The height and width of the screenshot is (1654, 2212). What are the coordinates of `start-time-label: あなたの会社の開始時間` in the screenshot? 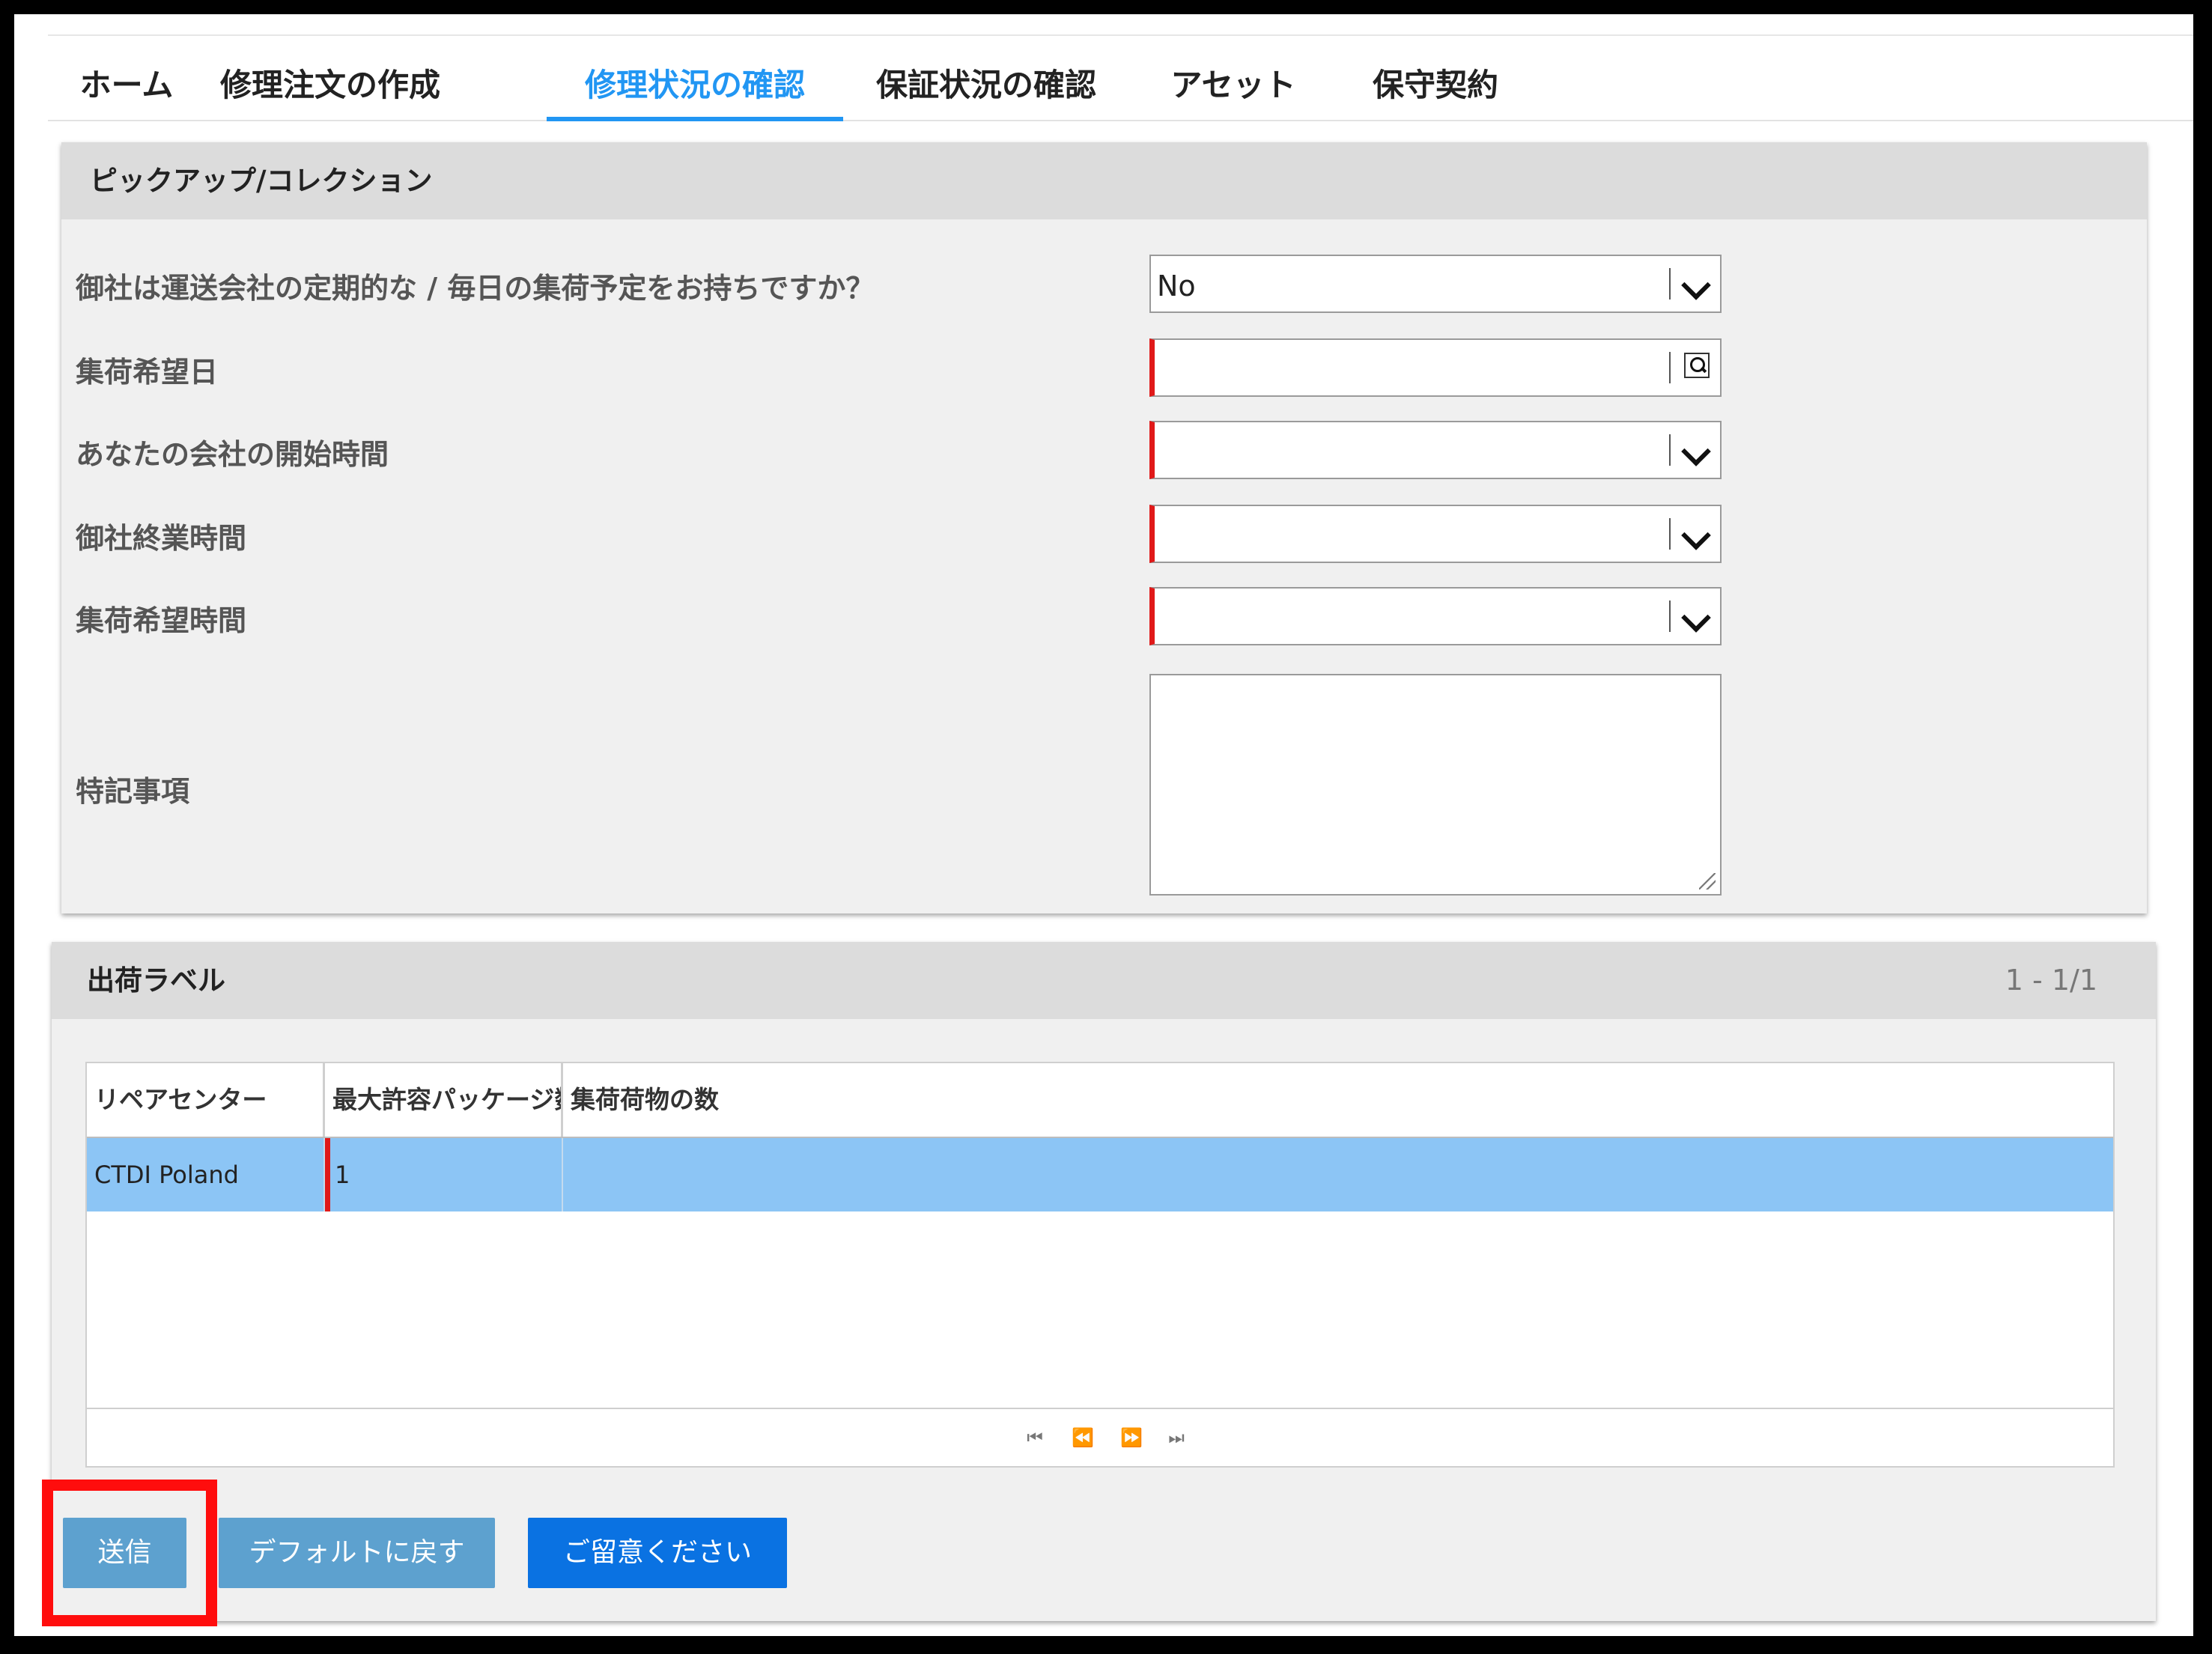 It's located at (232, 454).